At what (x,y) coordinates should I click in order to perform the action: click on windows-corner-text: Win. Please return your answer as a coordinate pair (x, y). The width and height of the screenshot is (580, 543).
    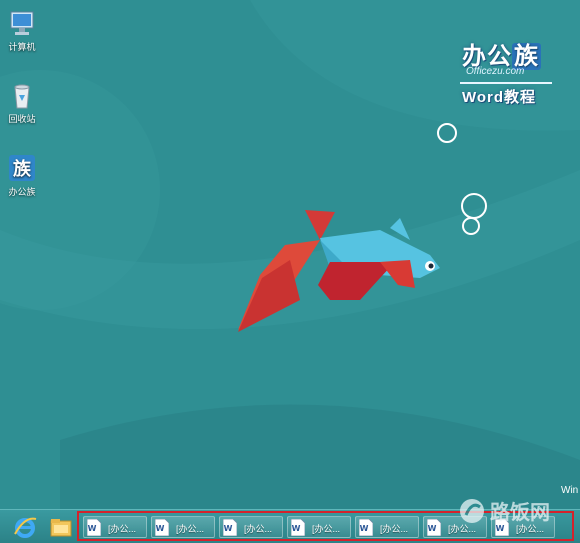
    Looking at the image, I should click on (570, 490).